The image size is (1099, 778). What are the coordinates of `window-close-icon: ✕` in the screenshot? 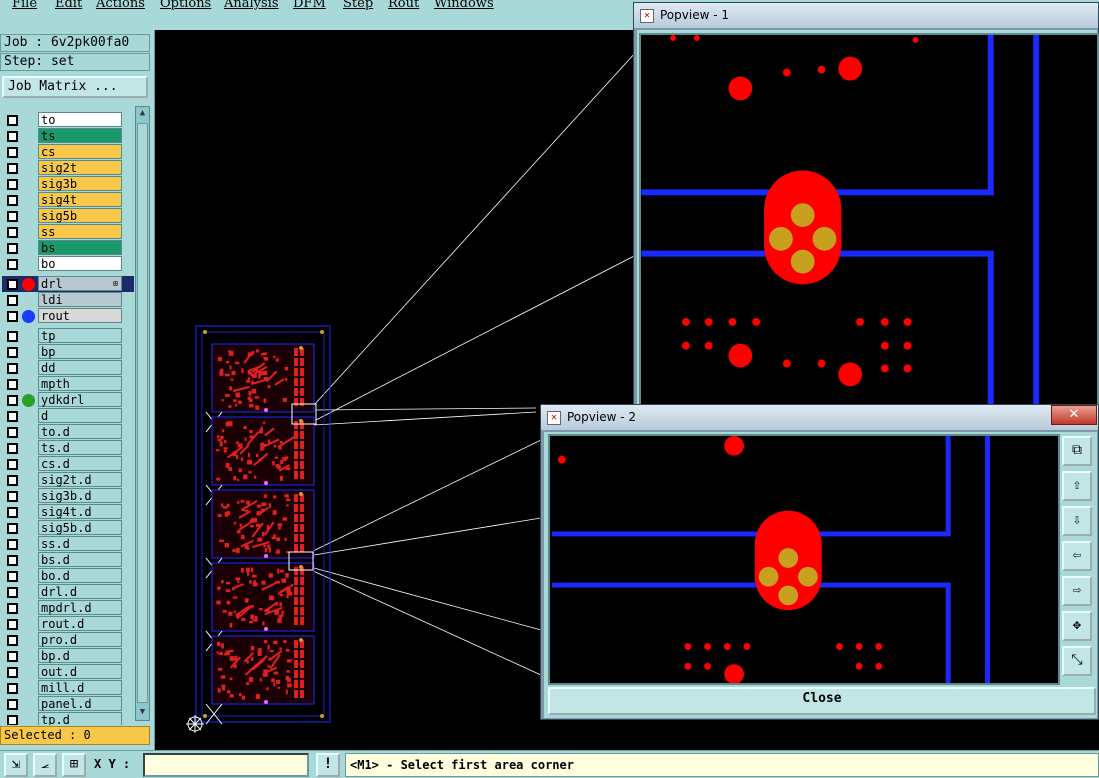 It's located at (1074, 415).